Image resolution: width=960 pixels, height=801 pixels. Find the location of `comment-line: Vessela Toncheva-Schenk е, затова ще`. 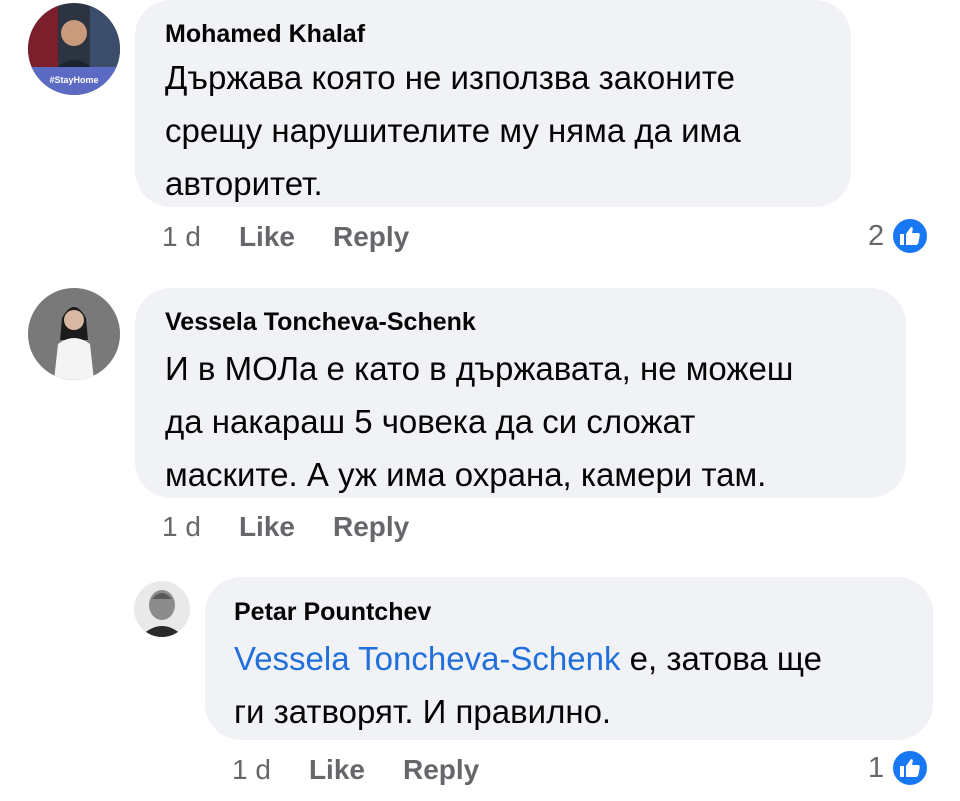

comment-line: Vessela Toncheva-Schenk е, затова ще is located at coordinates (579, 658).